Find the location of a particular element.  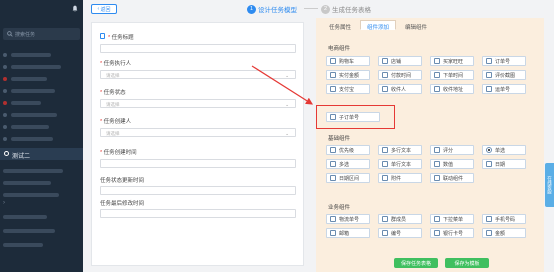

tab-edit-component: 编辑组件 is located at coordinates (416, 25).